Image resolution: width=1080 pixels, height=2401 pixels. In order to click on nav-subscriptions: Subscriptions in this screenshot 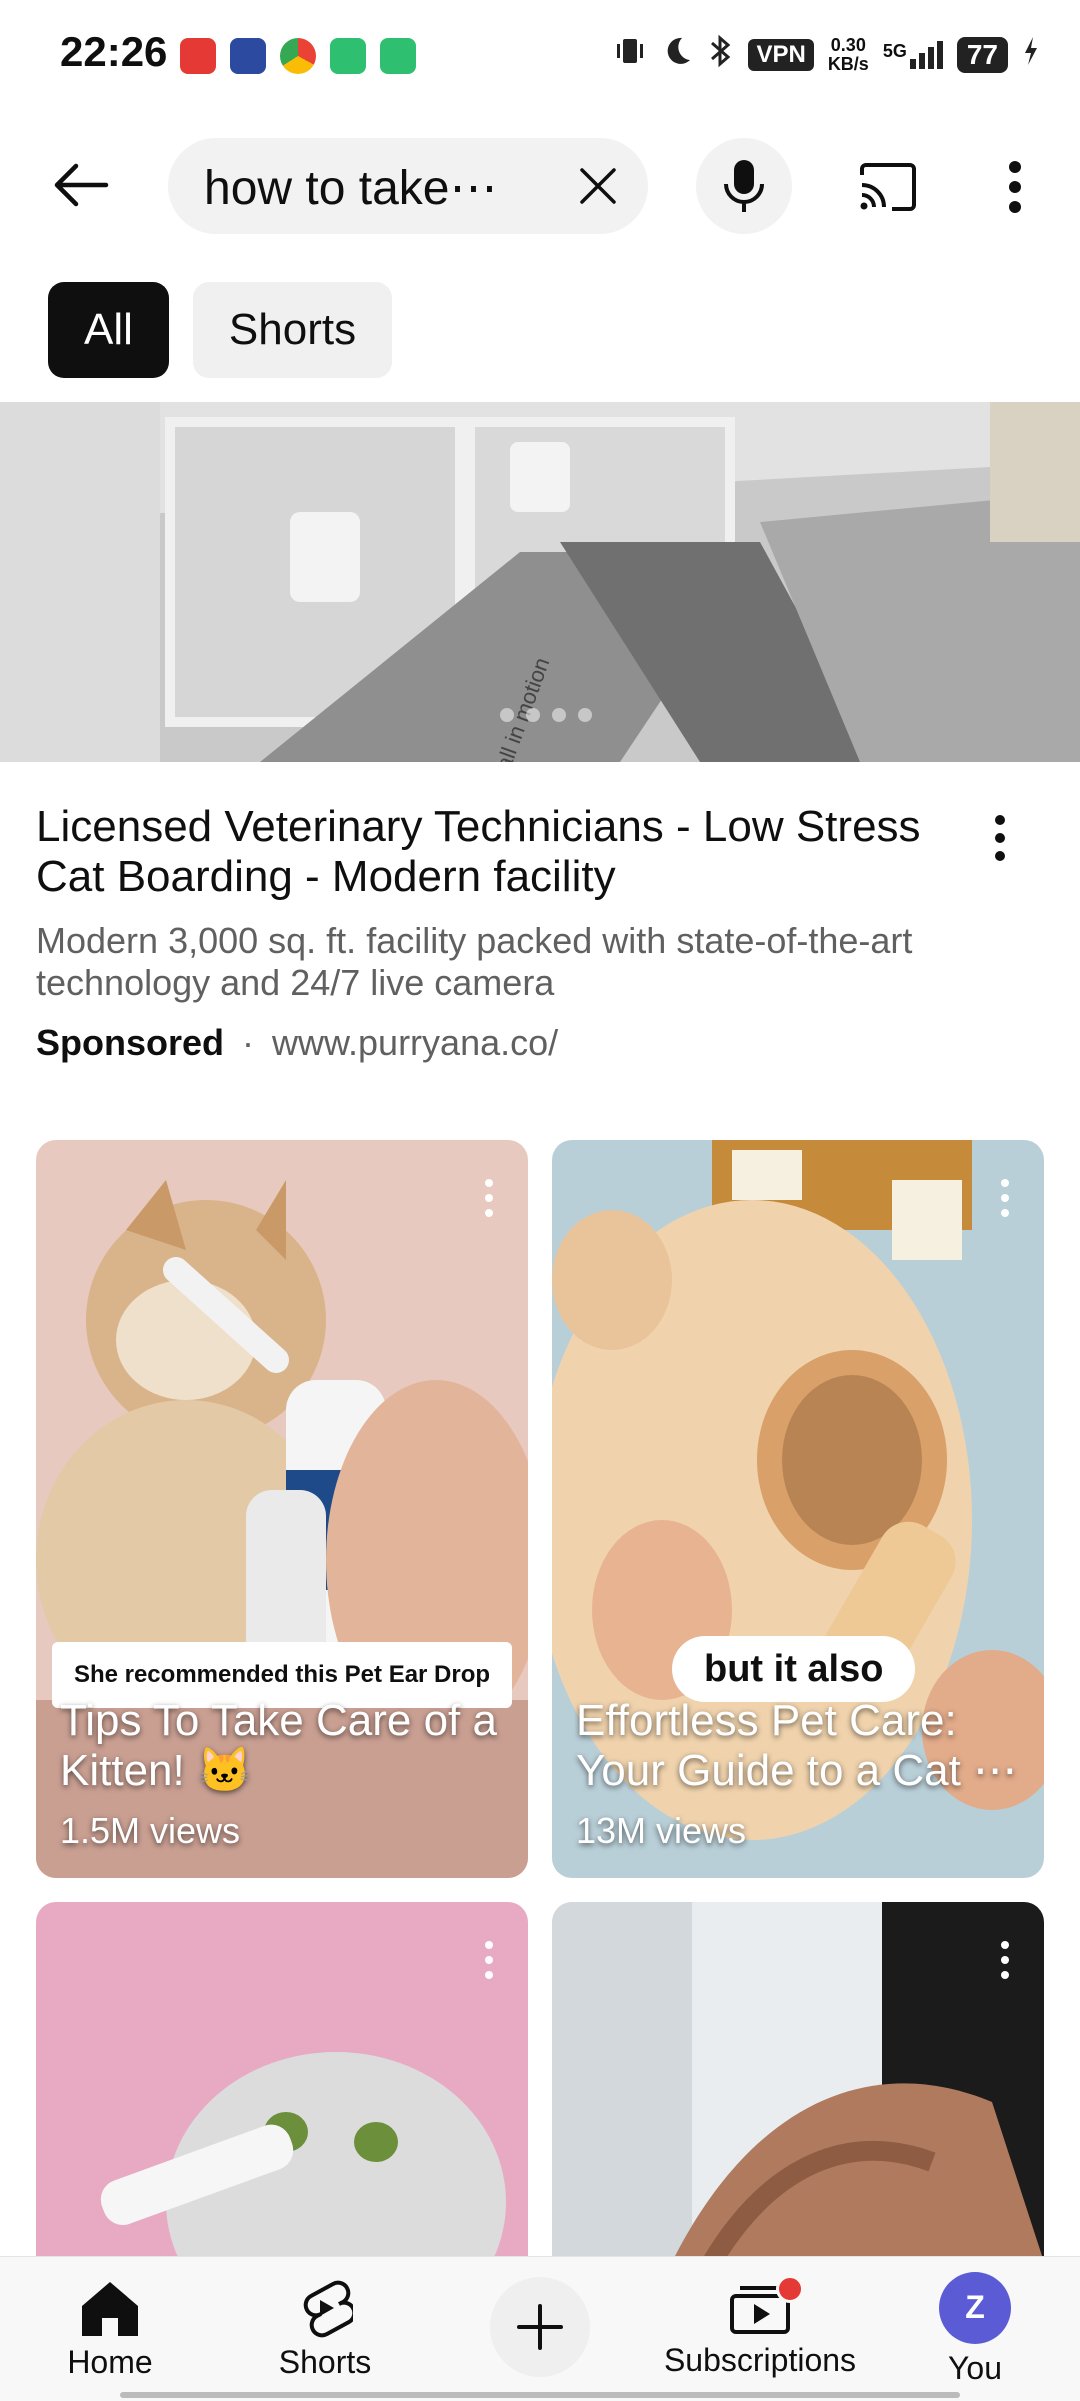, I will do `click(760, 2329)`.